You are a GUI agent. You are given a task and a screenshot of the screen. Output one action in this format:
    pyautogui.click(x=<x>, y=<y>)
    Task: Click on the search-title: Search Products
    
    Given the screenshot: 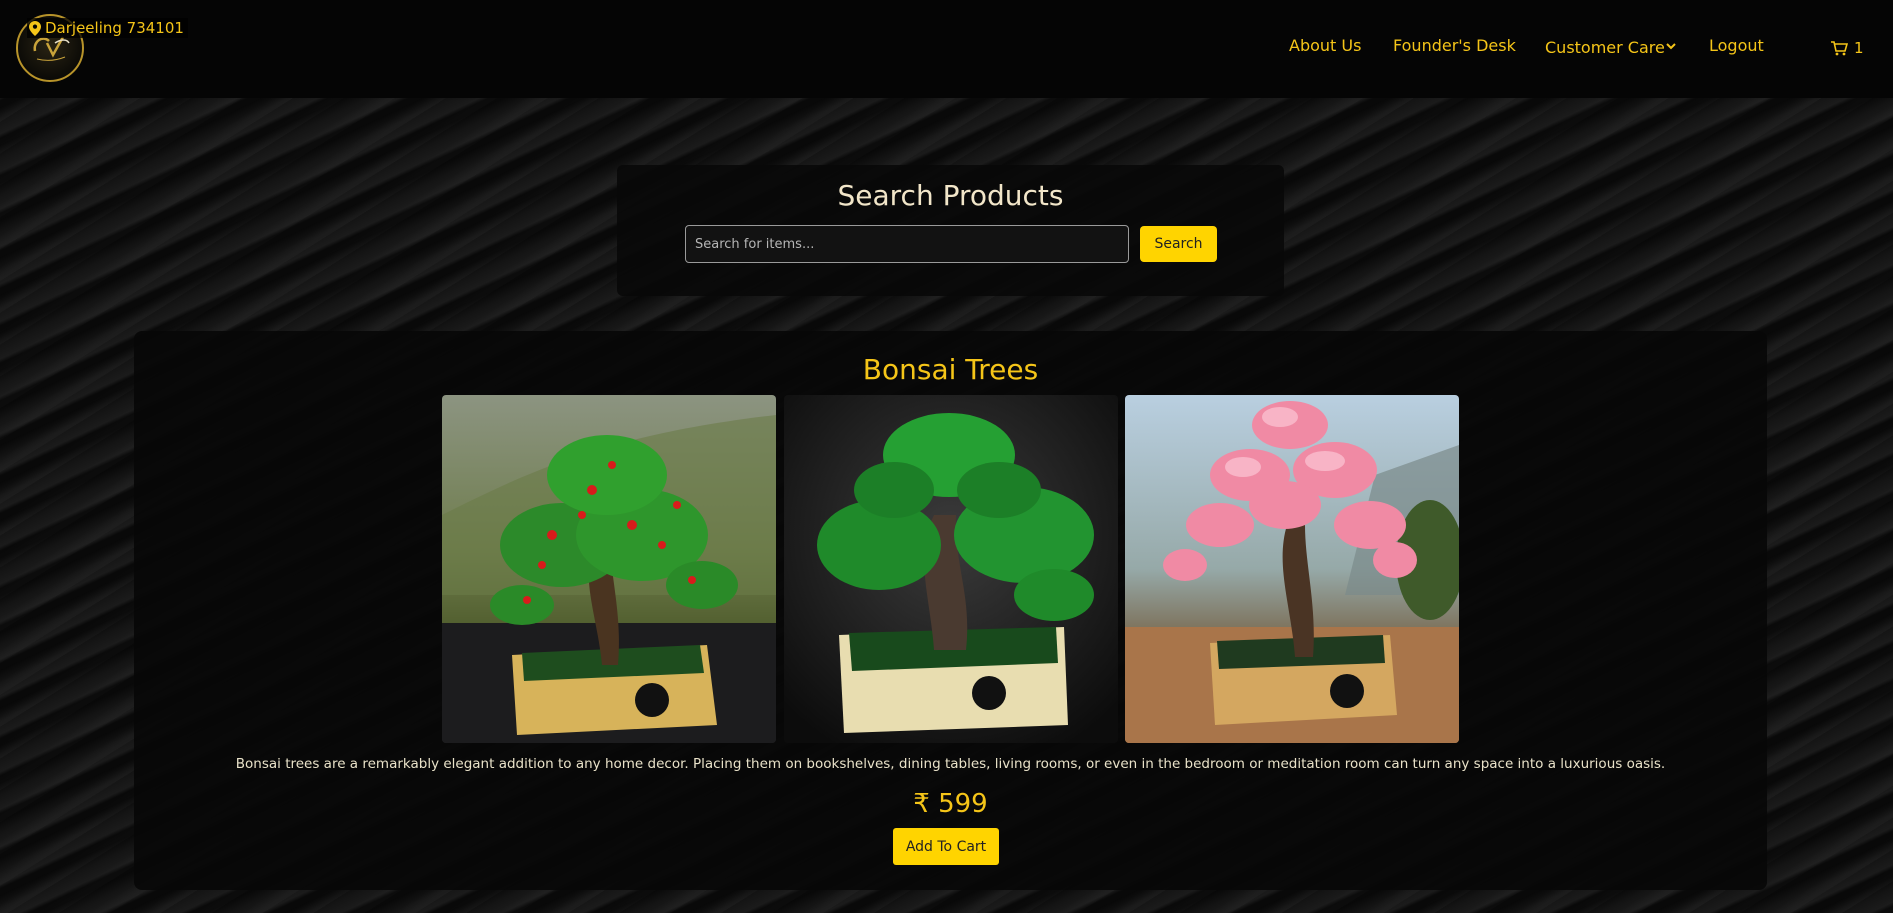 What is the action you would take?
    pyautogui.click(x=950, y=195)
    